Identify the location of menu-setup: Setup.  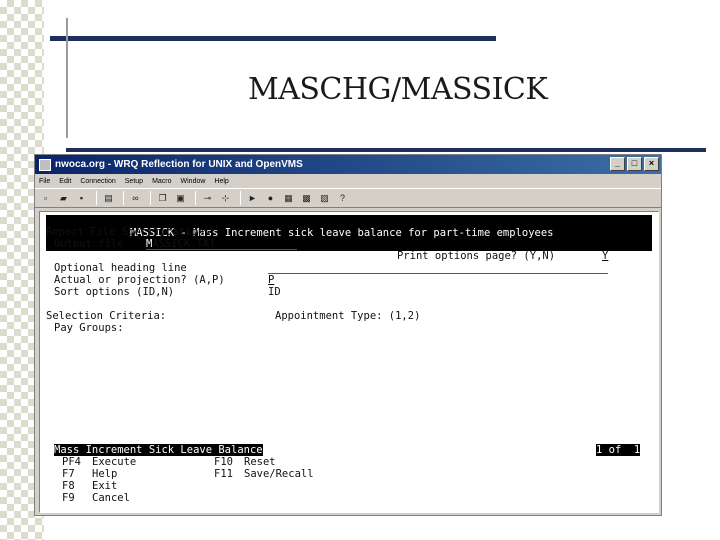
(134, 181).